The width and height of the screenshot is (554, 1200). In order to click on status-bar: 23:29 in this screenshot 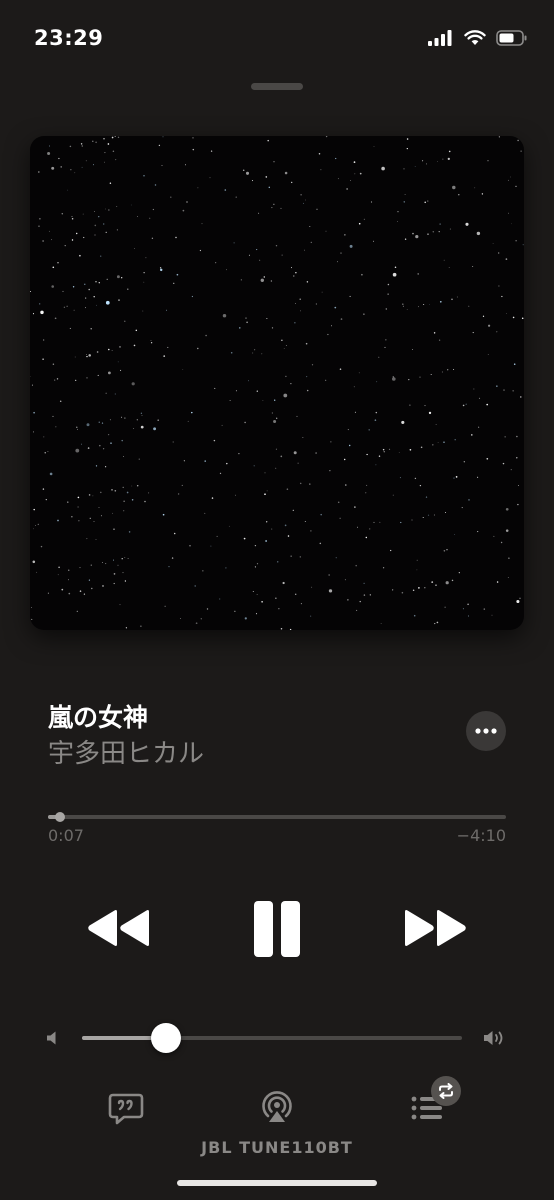, I will do `click(277, 40)`.